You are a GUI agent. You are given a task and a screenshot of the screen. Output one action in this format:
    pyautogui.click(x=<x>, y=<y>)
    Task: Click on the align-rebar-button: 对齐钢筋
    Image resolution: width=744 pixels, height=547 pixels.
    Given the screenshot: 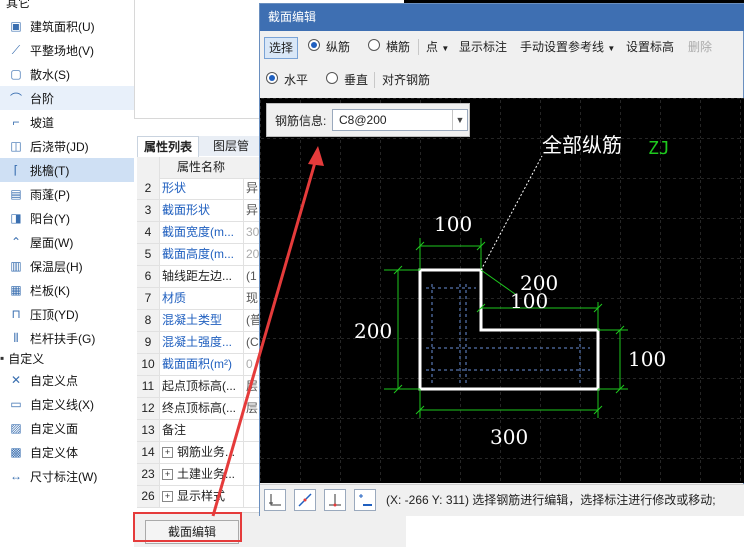 What is the action you would take?
    pyautogui.click(x=406, y=80)
    